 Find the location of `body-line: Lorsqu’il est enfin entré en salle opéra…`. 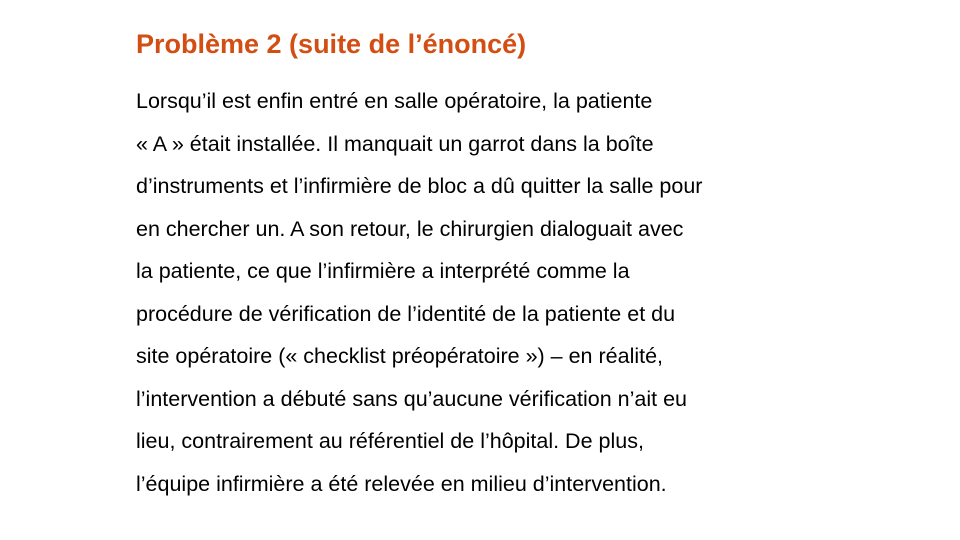

body-line: Lorsqu’il est enfin entré en salle opéra… is located at coordinates (394, 101).